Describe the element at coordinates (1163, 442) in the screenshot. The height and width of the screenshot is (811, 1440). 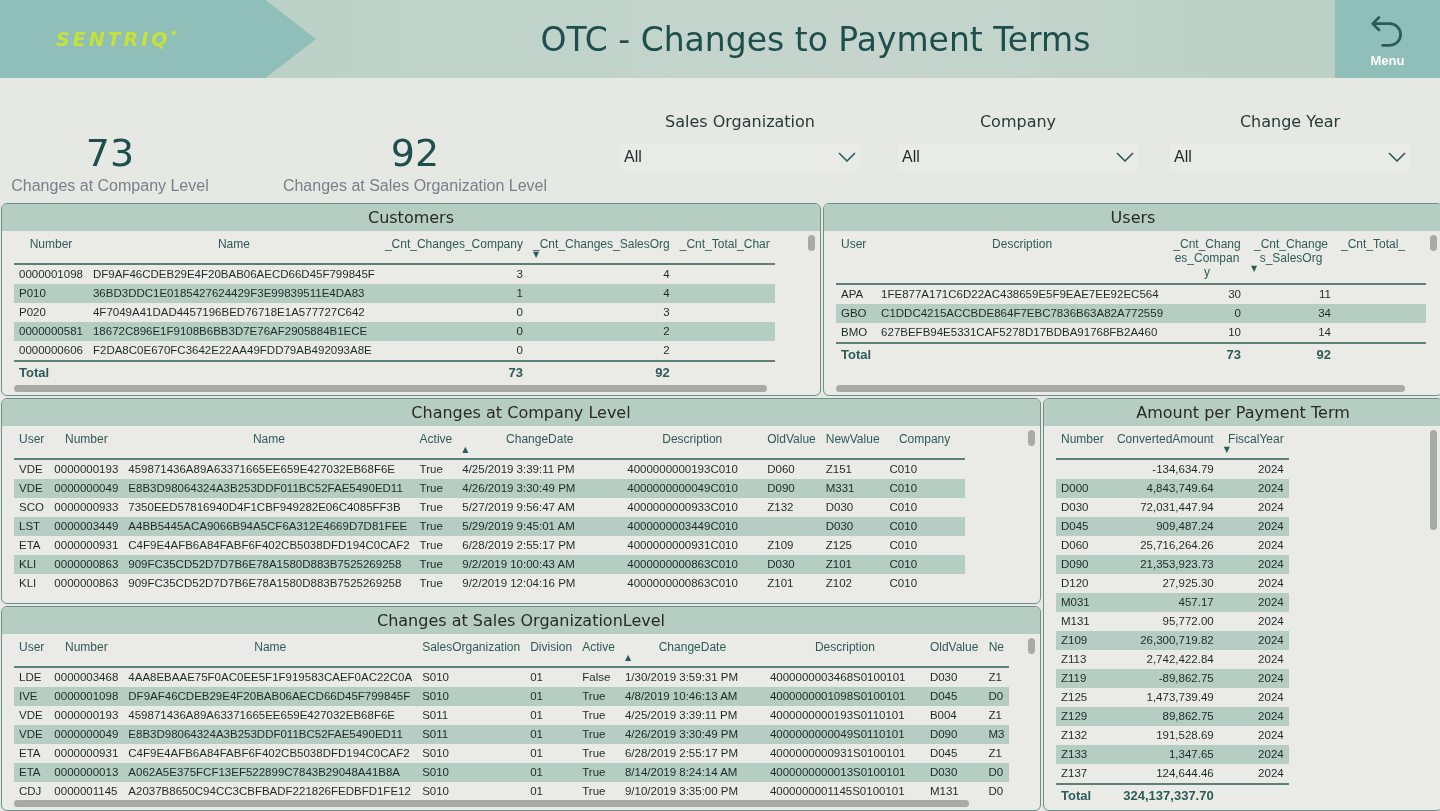
I see `column-header: ConvertedAmount` at that location.